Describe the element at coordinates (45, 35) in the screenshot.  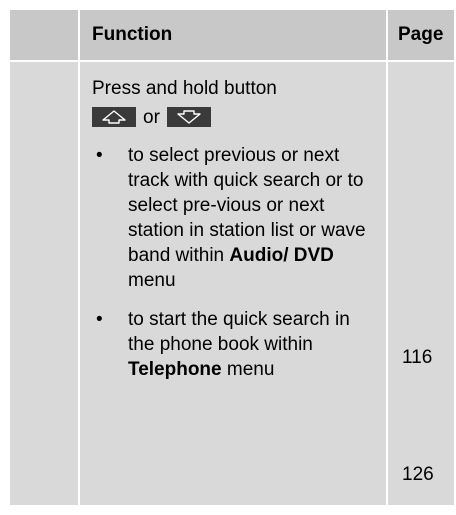
I see `header-left-cell` at that location.